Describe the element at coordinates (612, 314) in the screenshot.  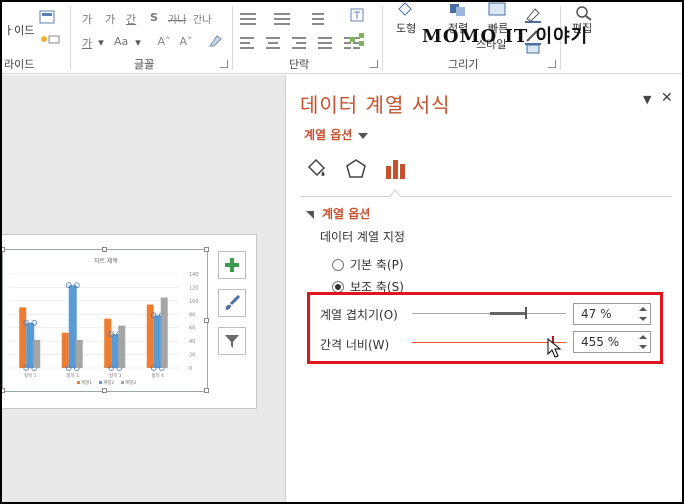
I see `series-overlap-input: 47 %` at that location.